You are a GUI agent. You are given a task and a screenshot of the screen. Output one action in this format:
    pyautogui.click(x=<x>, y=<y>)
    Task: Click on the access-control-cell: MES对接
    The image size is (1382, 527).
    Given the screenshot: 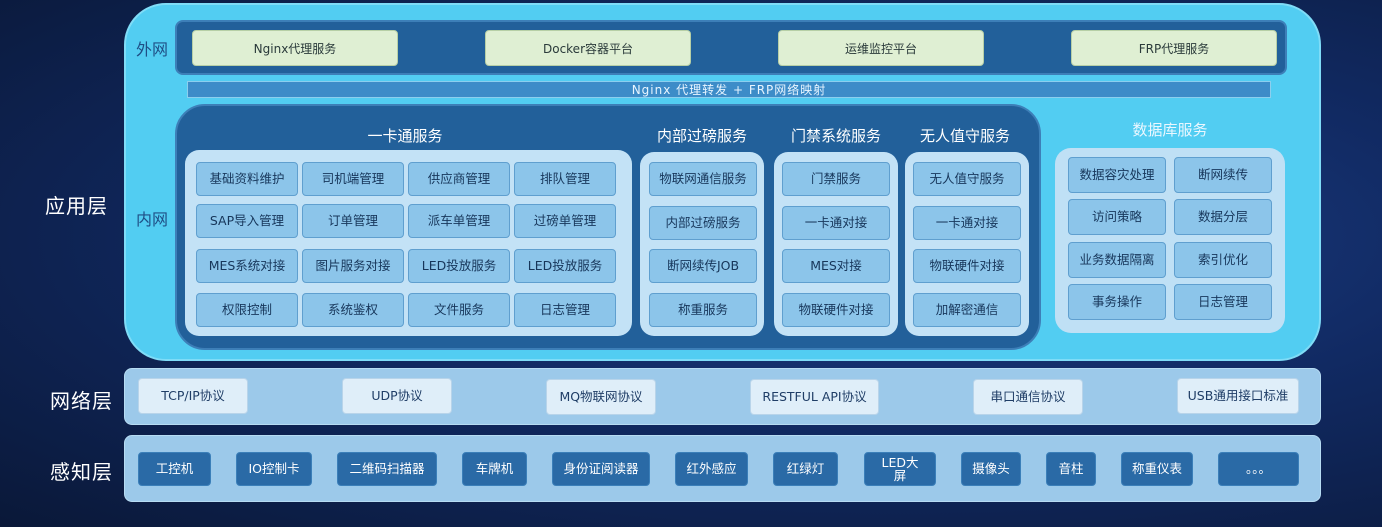 What is the action you would take?
    pyautogui.click(x=836, y=266)
    